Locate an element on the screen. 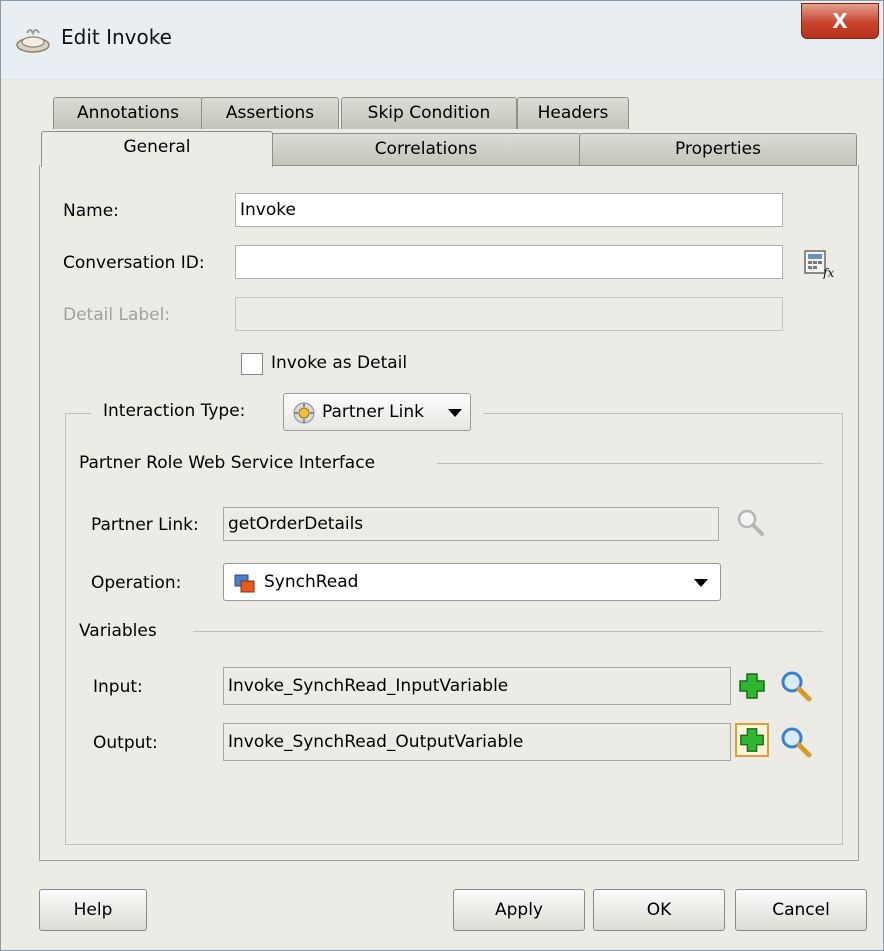 Image resolution: width=884 pixels, height=951 pixels. partner-role-heading: Partner Role Web Service Interface is located at coordinates (227, 463).